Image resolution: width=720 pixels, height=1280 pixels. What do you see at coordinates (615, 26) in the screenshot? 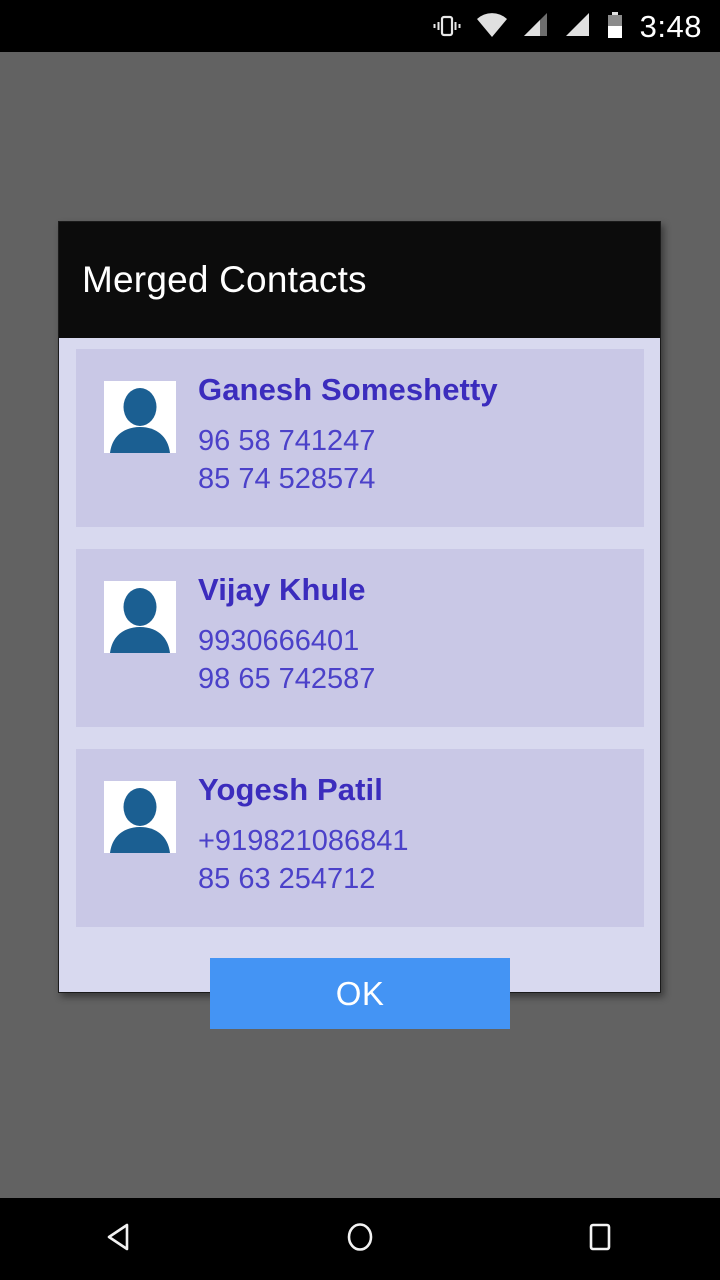
I see `battery-icon` at bounding box center [615, 26].